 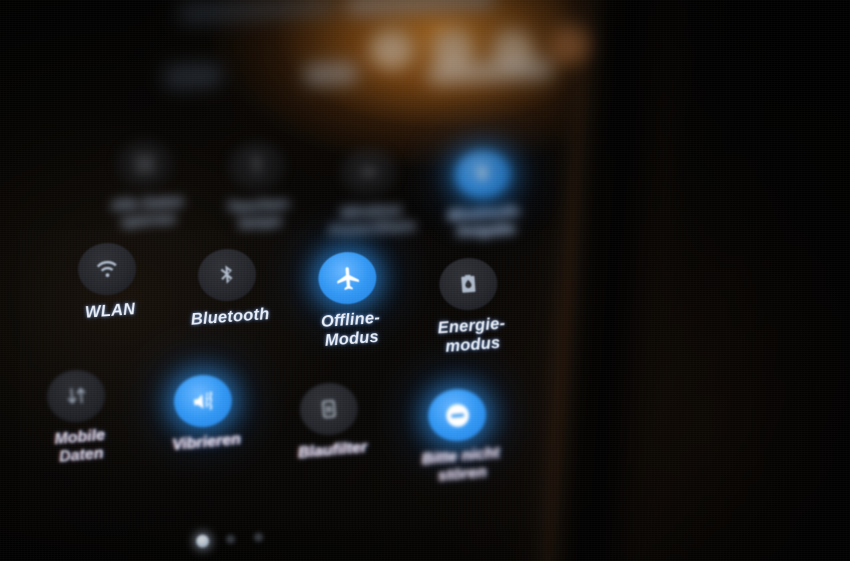 I want to click on flashlight-icon, so click(x=256, y=166).